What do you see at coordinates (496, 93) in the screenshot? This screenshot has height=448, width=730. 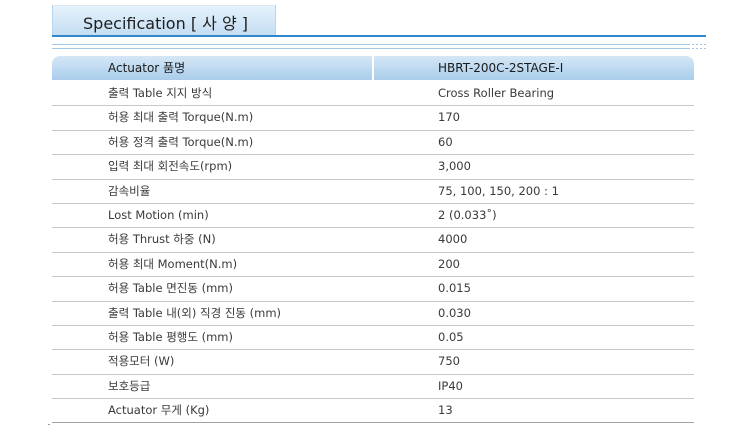 I see `row-value: Cross Roller Bearing` at bounding box center [496, 93].